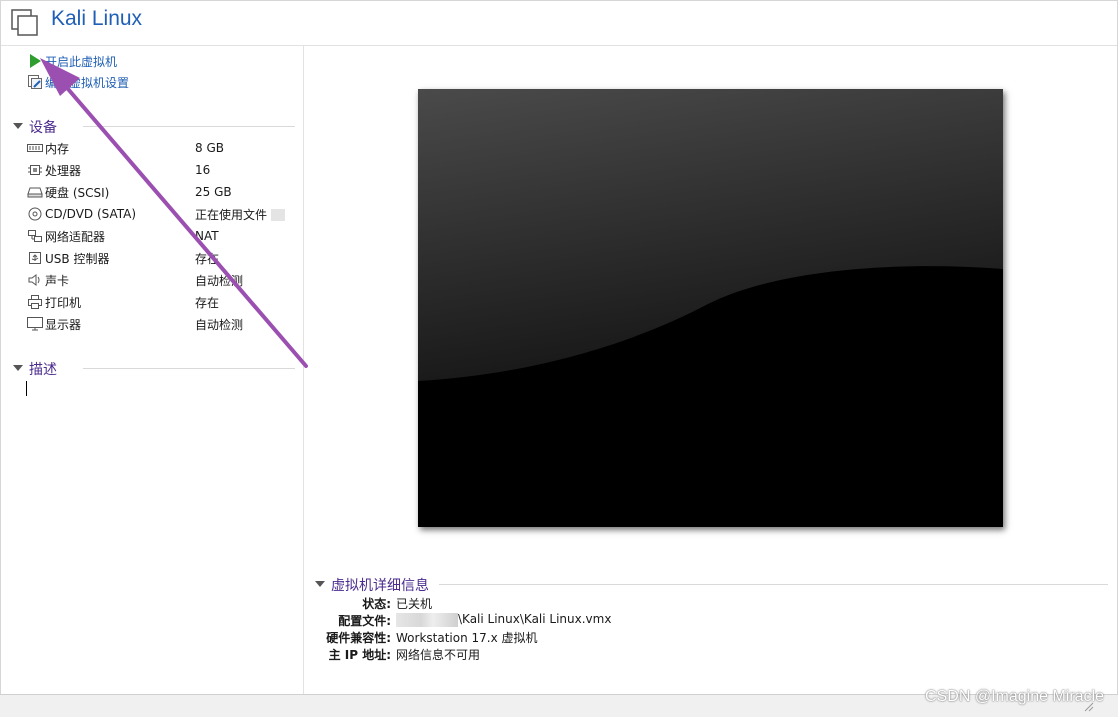  What do you see at coordinates (559, 23) in the screenshot?
I see `vm-tab-header: Kali Linux` at bounding box center [559, 23].